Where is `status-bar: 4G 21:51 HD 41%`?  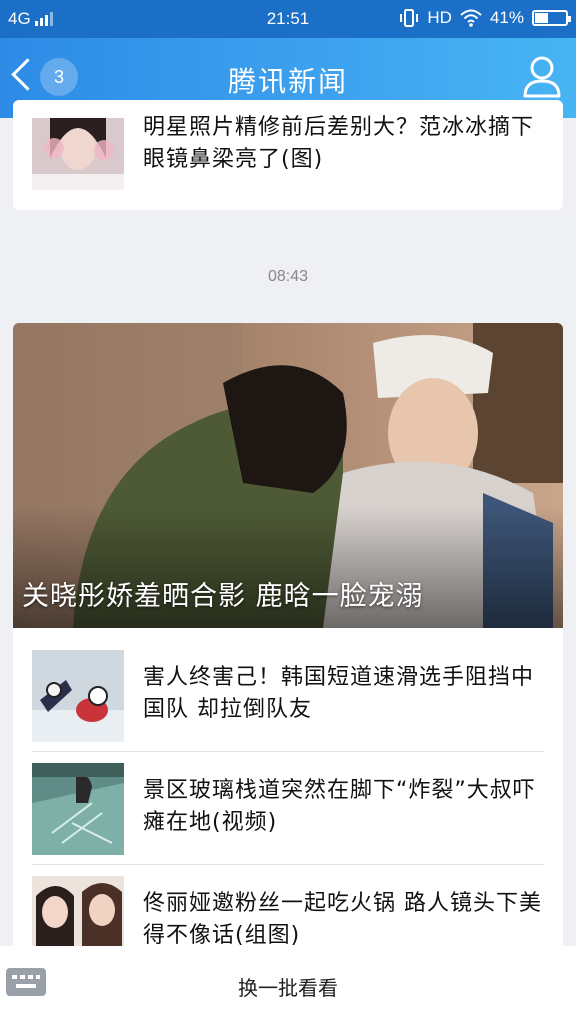
status-bar: 4G 21:51 HD 41% is located at coordinates (288, 19).